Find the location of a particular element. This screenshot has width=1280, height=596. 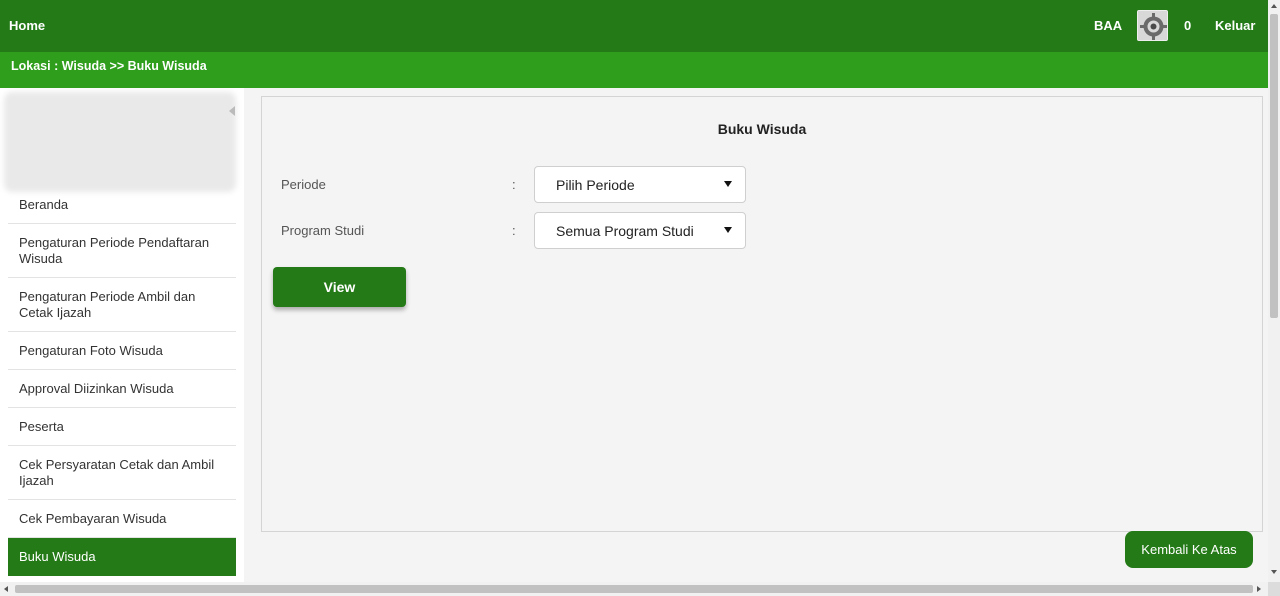

program-studi-select: Semua Program Studi is located at coordinates (640, 230).